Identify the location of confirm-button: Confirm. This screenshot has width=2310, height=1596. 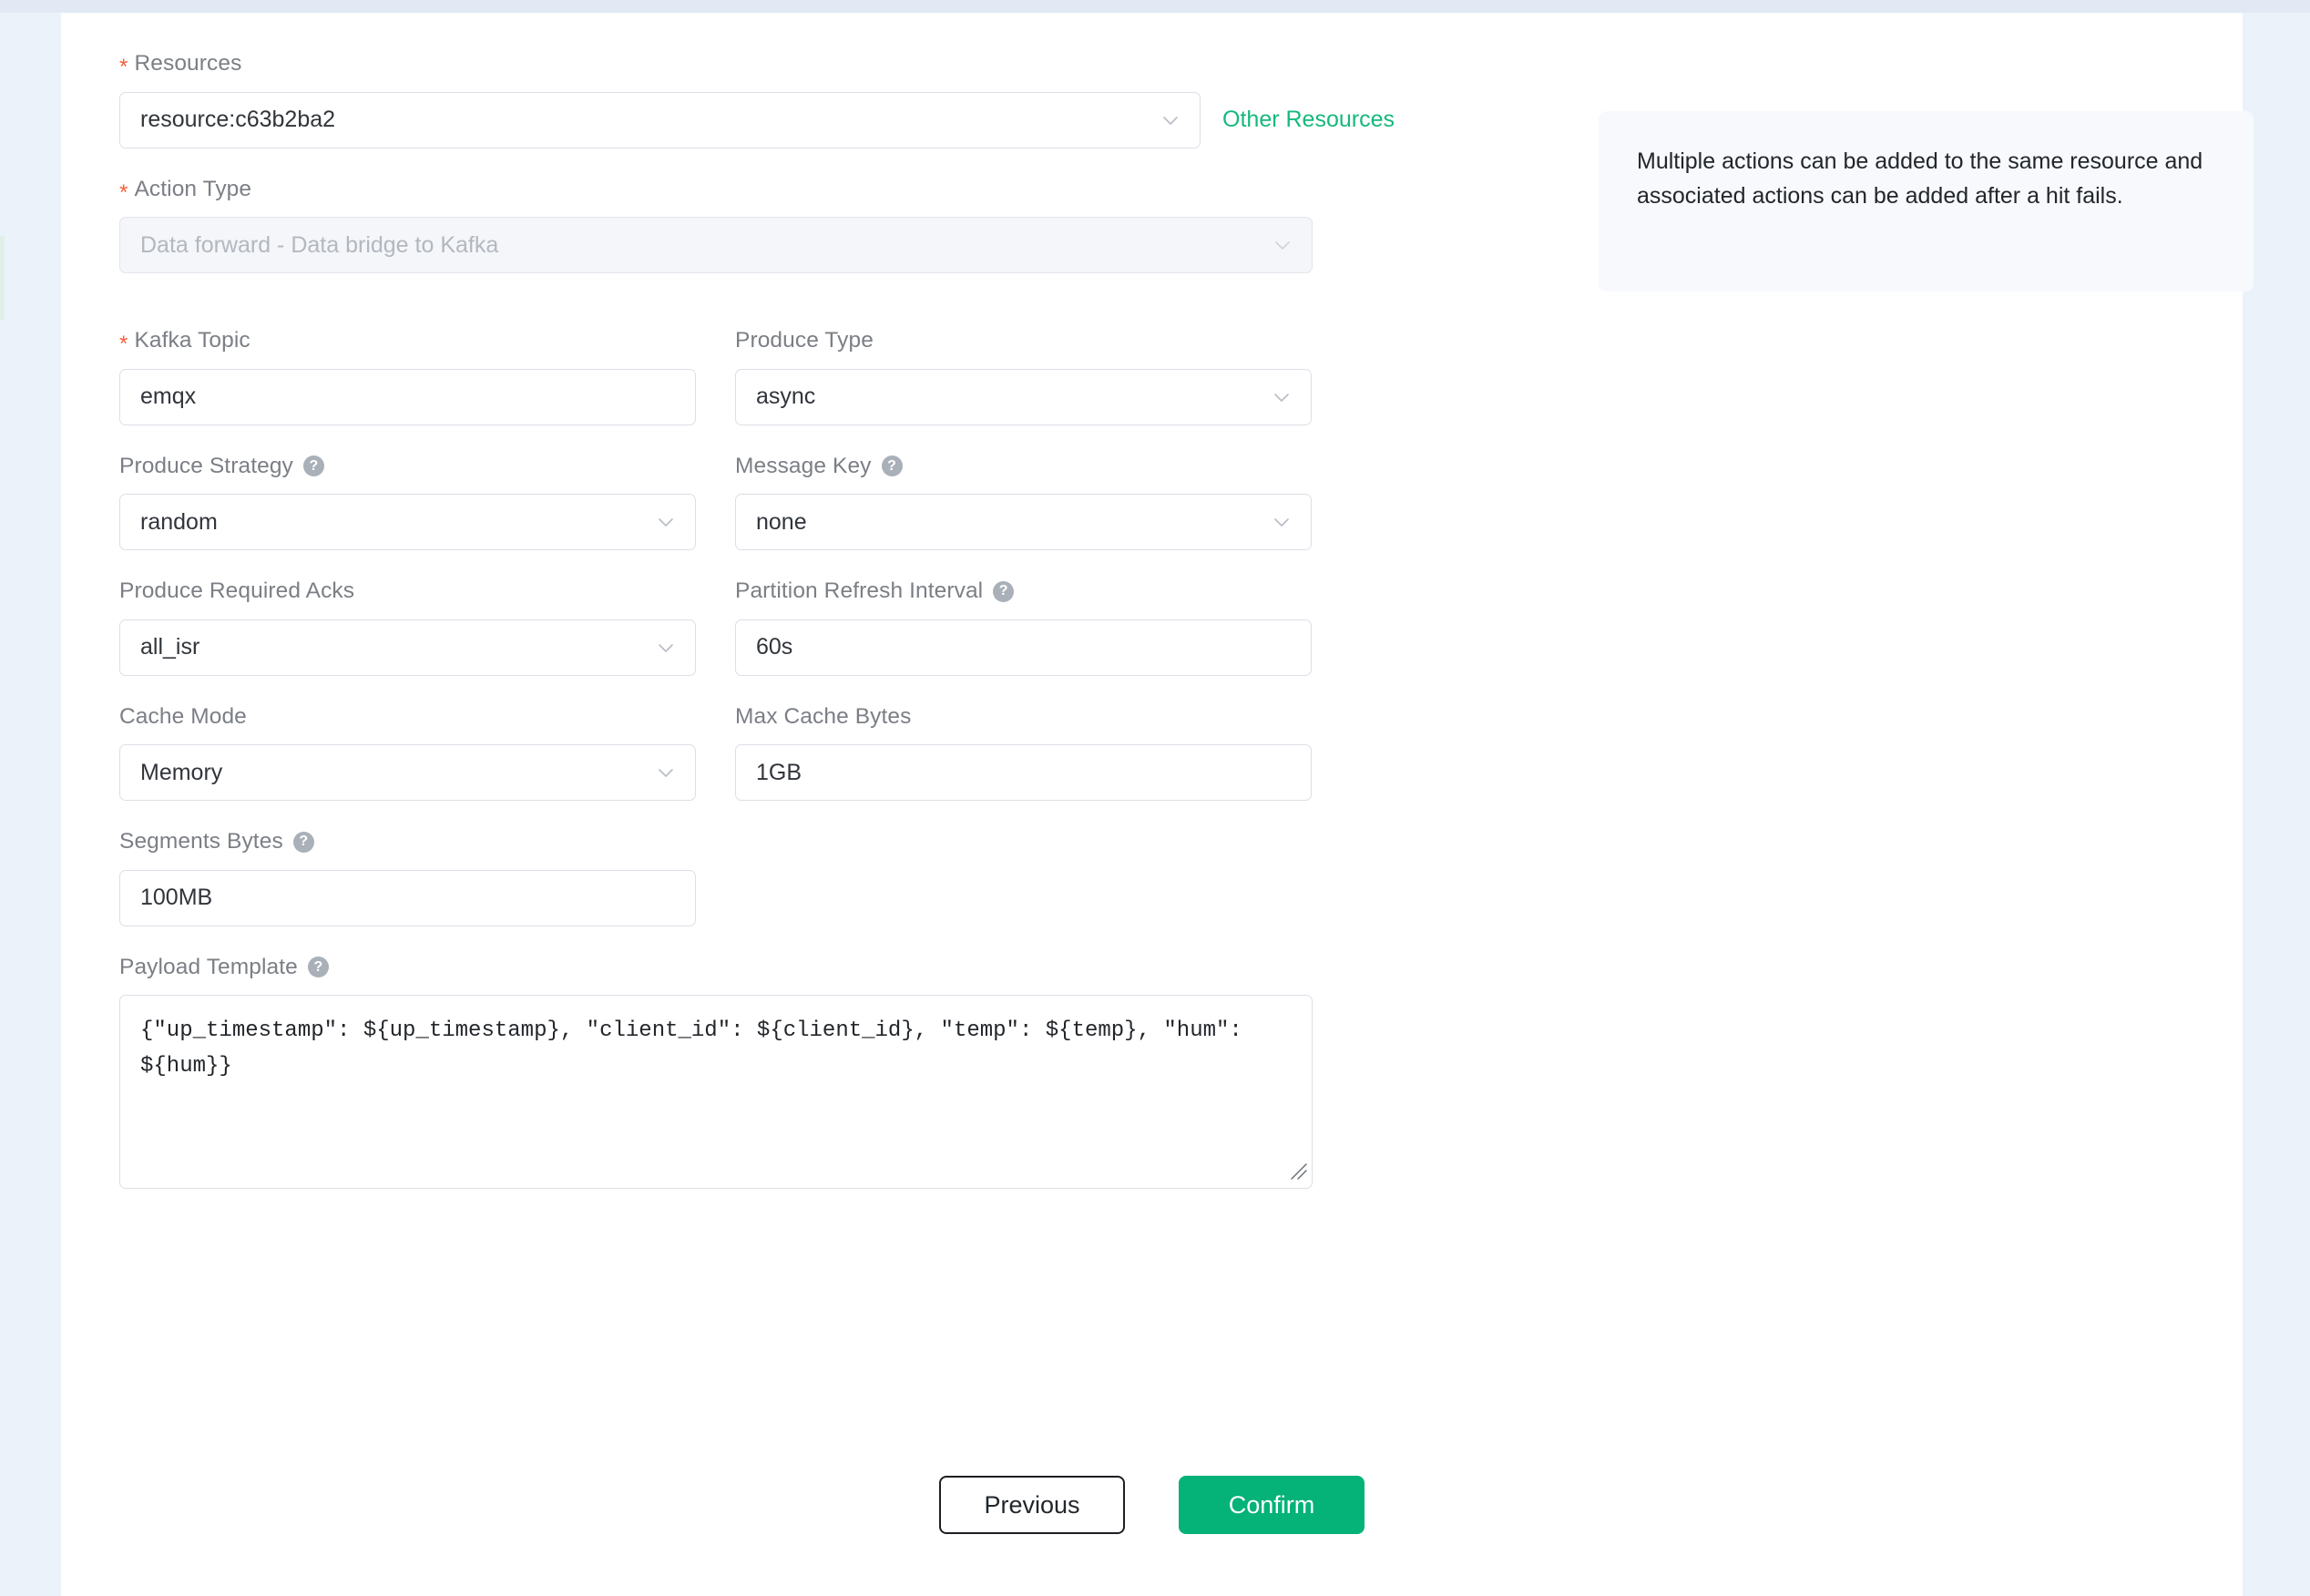
(1272, 1505).